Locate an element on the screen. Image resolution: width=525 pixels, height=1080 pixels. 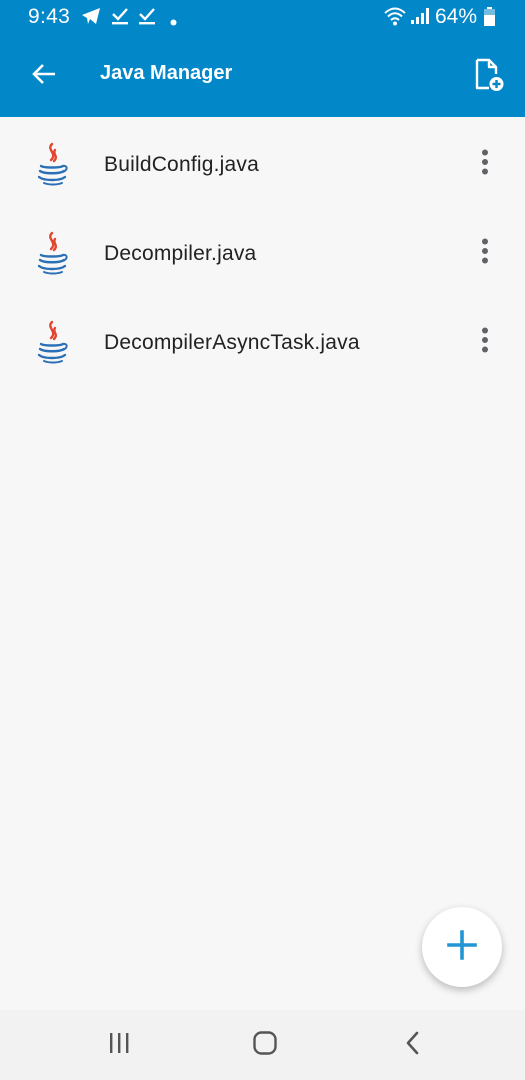
new-file-icon is located at coordinates (488, 77).